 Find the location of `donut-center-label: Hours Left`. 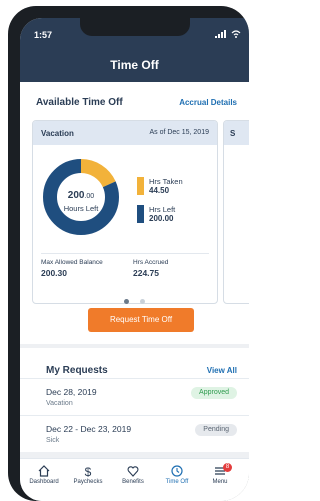

donut-center-label: Hours Left is located at coordinates (81, 208).